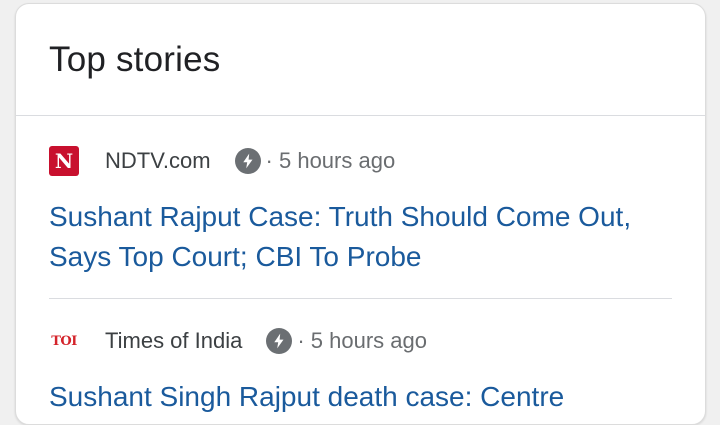  What do you see at coordinates (360, 397) in the screenshot?
I see `story-headline-link: Sushant Singh Rajput death case: Centre` at bounding box center [360, 397].